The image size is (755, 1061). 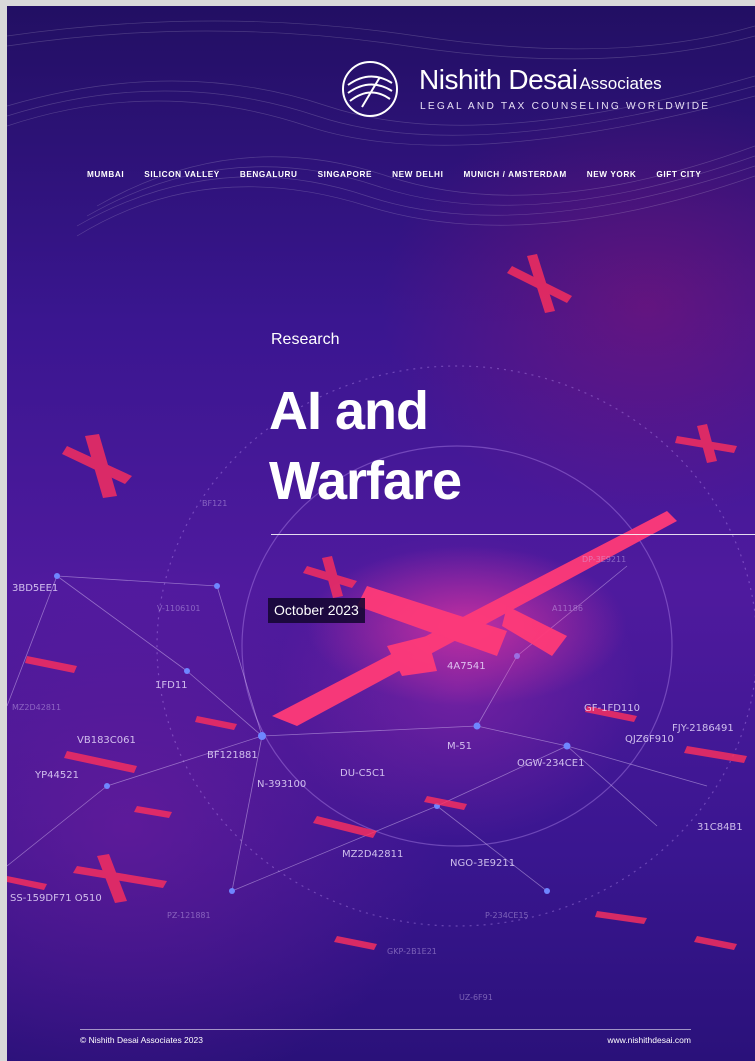 What do you see at coordinates (106, 740) in the screenshot?
I see `map-label: VB183C061` at bounding box center [106, 740].